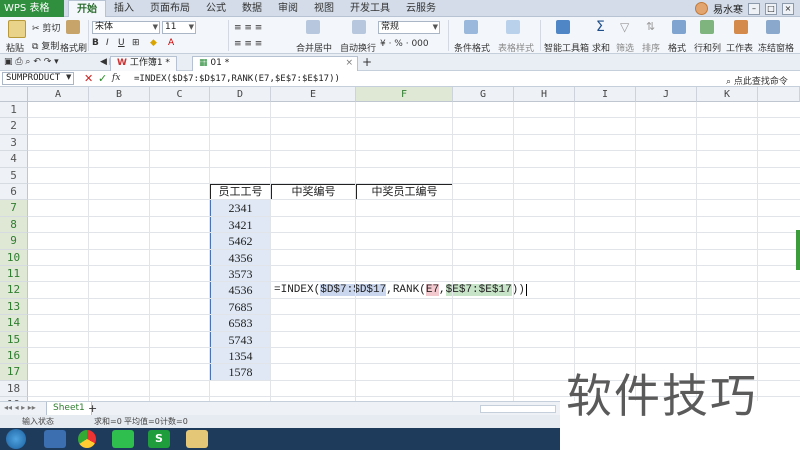  What do you see at coordinates (707, 27) in the screenshot?
I see `row-col-icon` at bounding box center [707, 27].